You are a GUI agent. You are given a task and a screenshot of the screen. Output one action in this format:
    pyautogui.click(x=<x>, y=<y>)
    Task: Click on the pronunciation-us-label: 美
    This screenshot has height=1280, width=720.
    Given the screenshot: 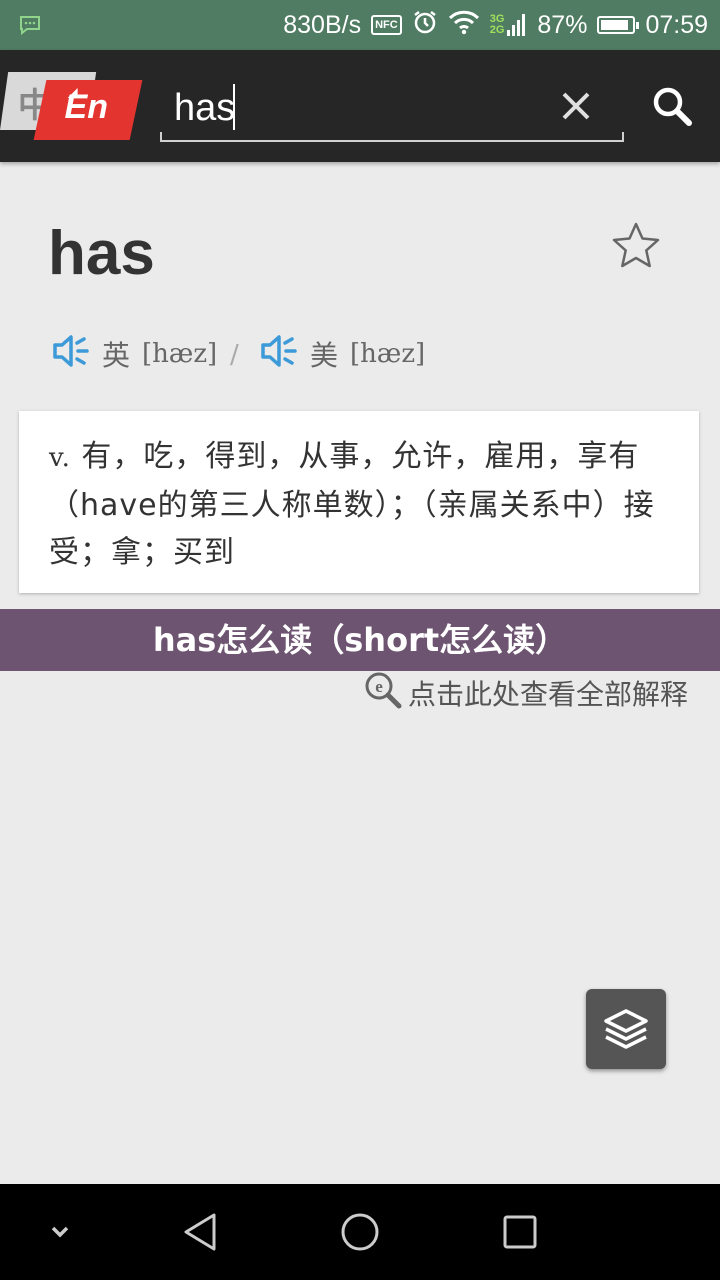 What is the action you would take?
    pyautogui.click(x=324, y=355)
    